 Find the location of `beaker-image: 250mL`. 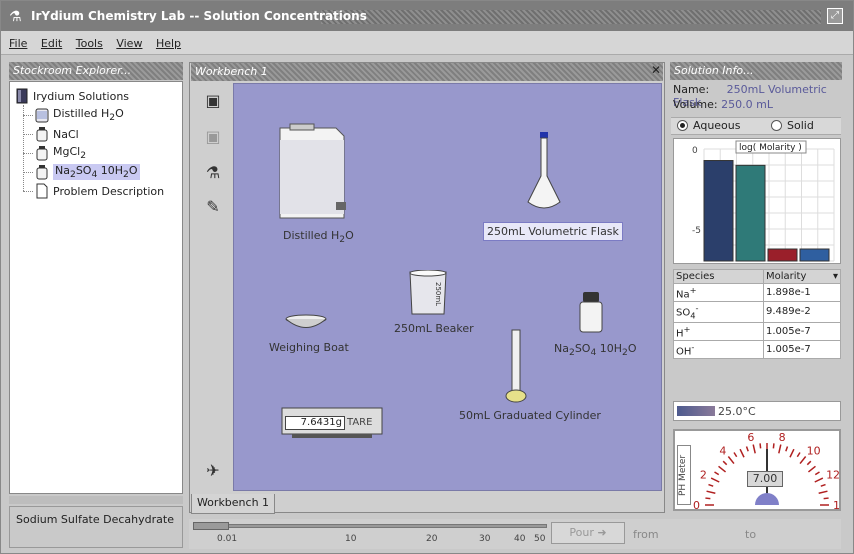

beaker-image: 250mL is located at coordinates (428, 293).